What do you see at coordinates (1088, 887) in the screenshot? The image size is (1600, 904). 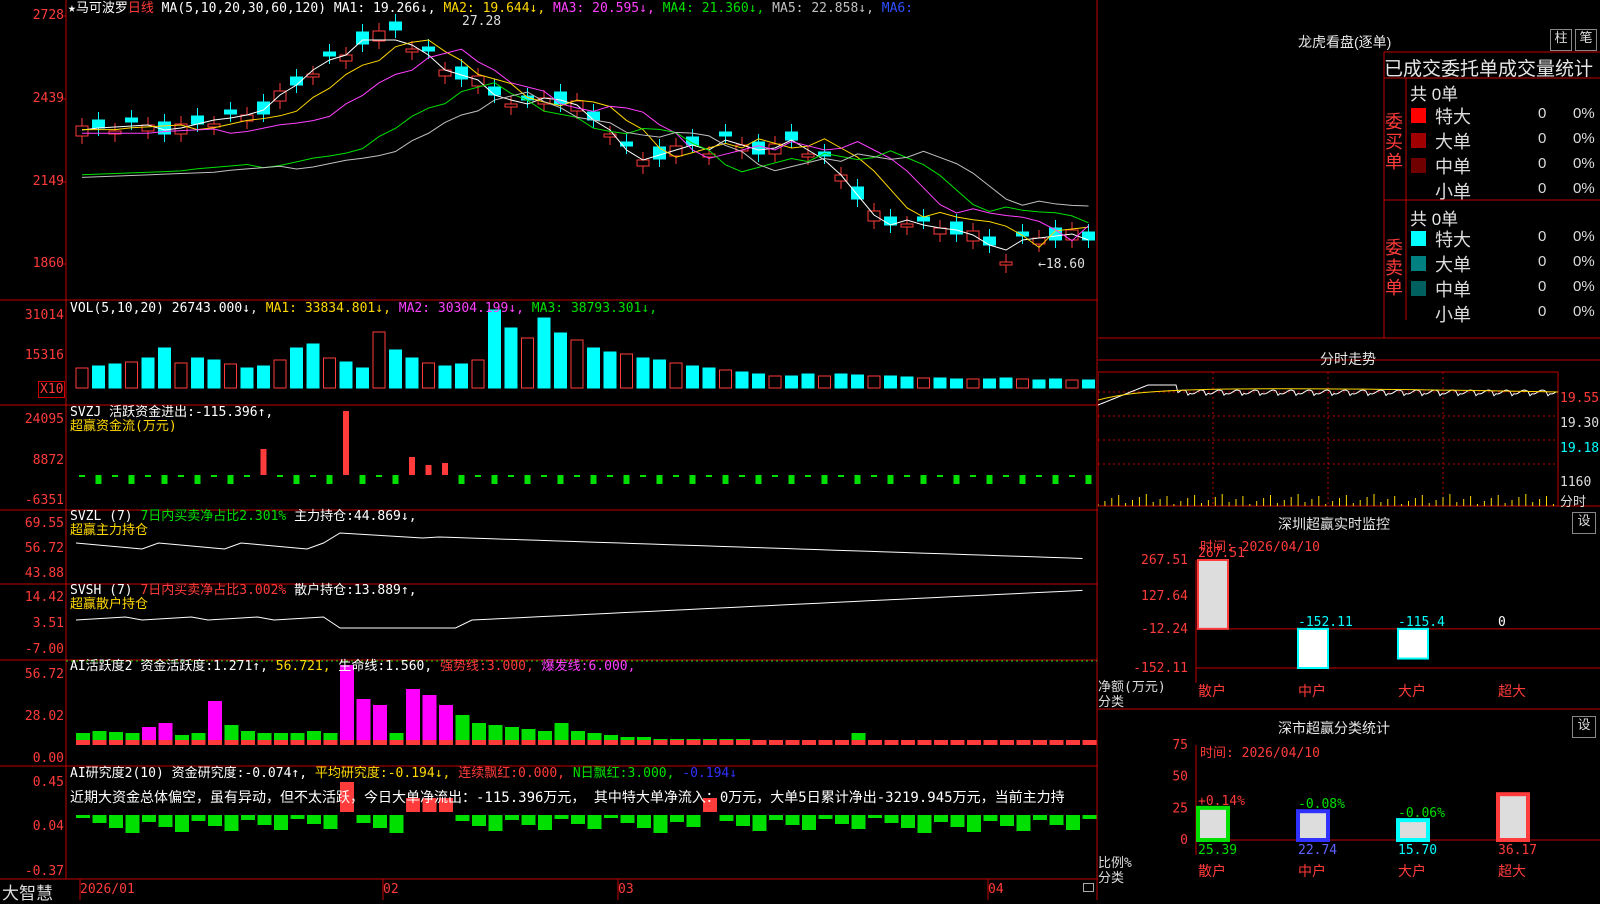 I see `lock-icon` at bounding box center [1088, 887].